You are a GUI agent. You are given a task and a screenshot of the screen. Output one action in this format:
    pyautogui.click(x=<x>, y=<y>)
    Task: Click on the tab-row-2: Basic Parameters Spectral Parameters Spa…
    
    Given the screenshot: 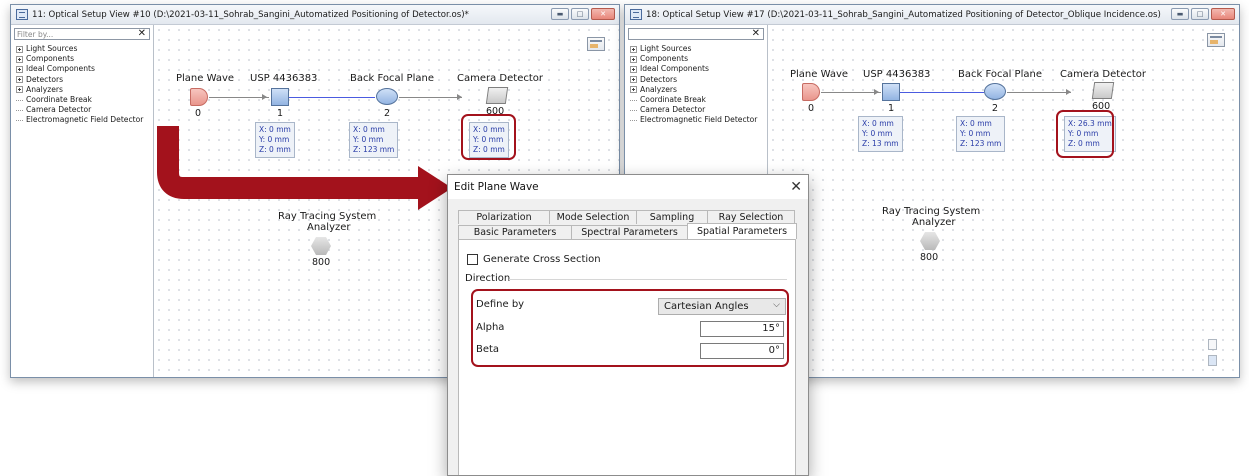 What is the action you would take?
    pyautogui.click(x=627, y=231)
    